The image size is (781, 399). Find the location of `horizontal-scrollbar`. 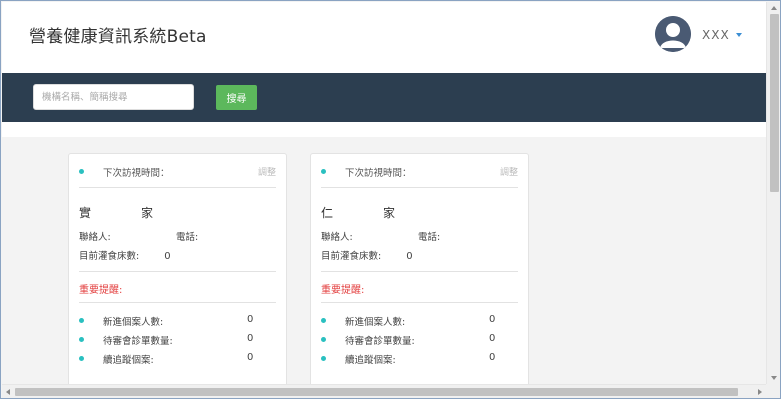

horizontal-scrollbar is located at coordinates (384, 391).